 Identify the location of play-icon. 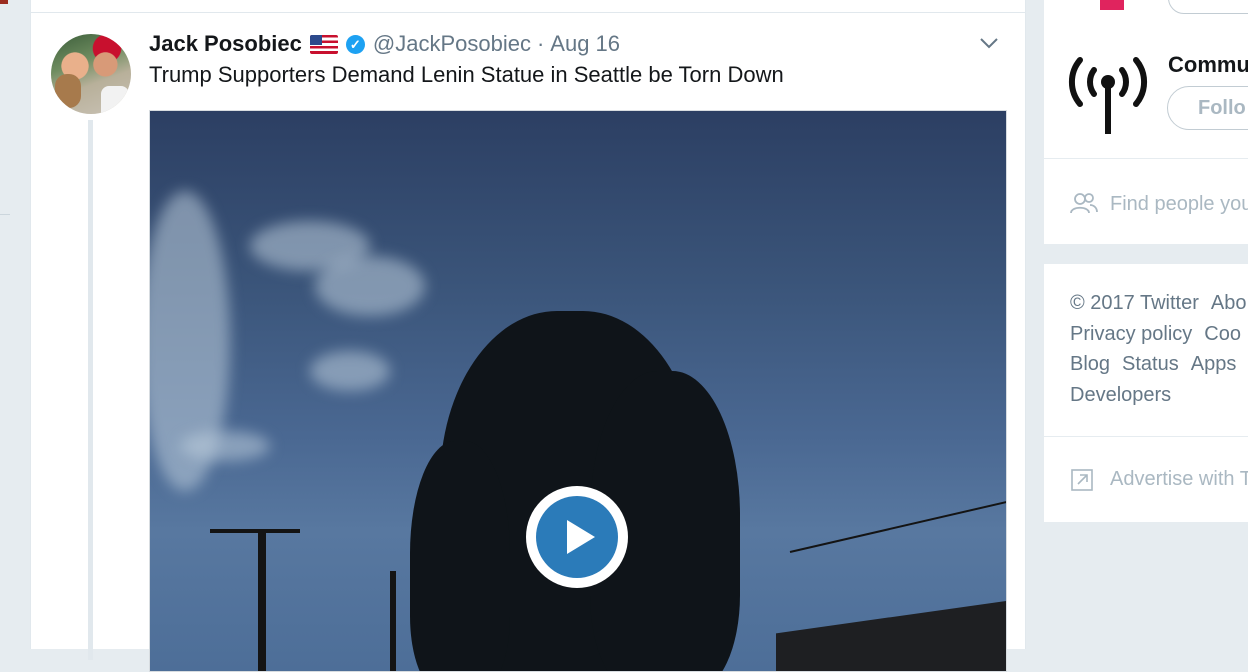
(577, 537).